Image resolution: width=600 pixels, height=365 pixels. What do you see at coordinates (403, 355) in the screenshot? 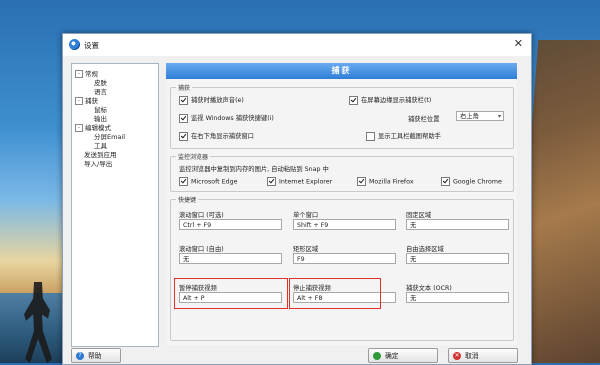
I see `ok-button: 确定` at bounding box center [403, 355].